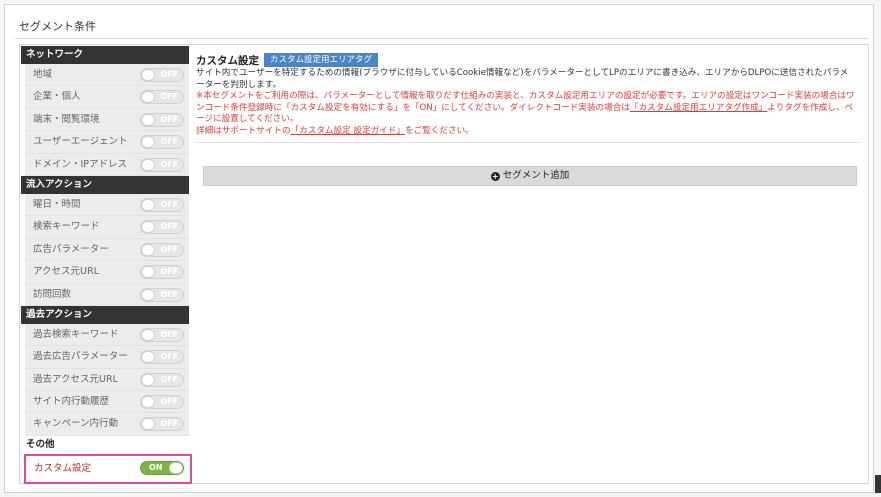 The height and width of the screenshot is (497, 881). What do you see at coordinates (80, 357) in the screenshot?
I see `sidebar-item-label: 過去広告パラメーター` at bounding box center [80, 357].